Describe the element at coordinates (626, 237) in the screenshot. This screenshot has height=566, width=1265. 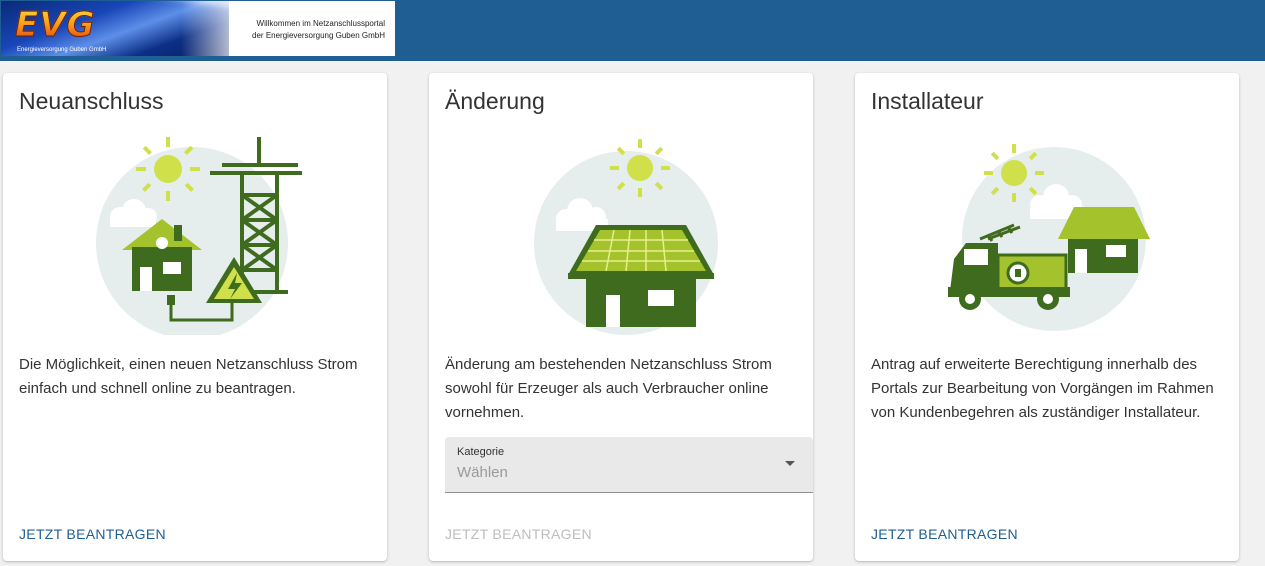
I see `solar-house-icon` at that location.